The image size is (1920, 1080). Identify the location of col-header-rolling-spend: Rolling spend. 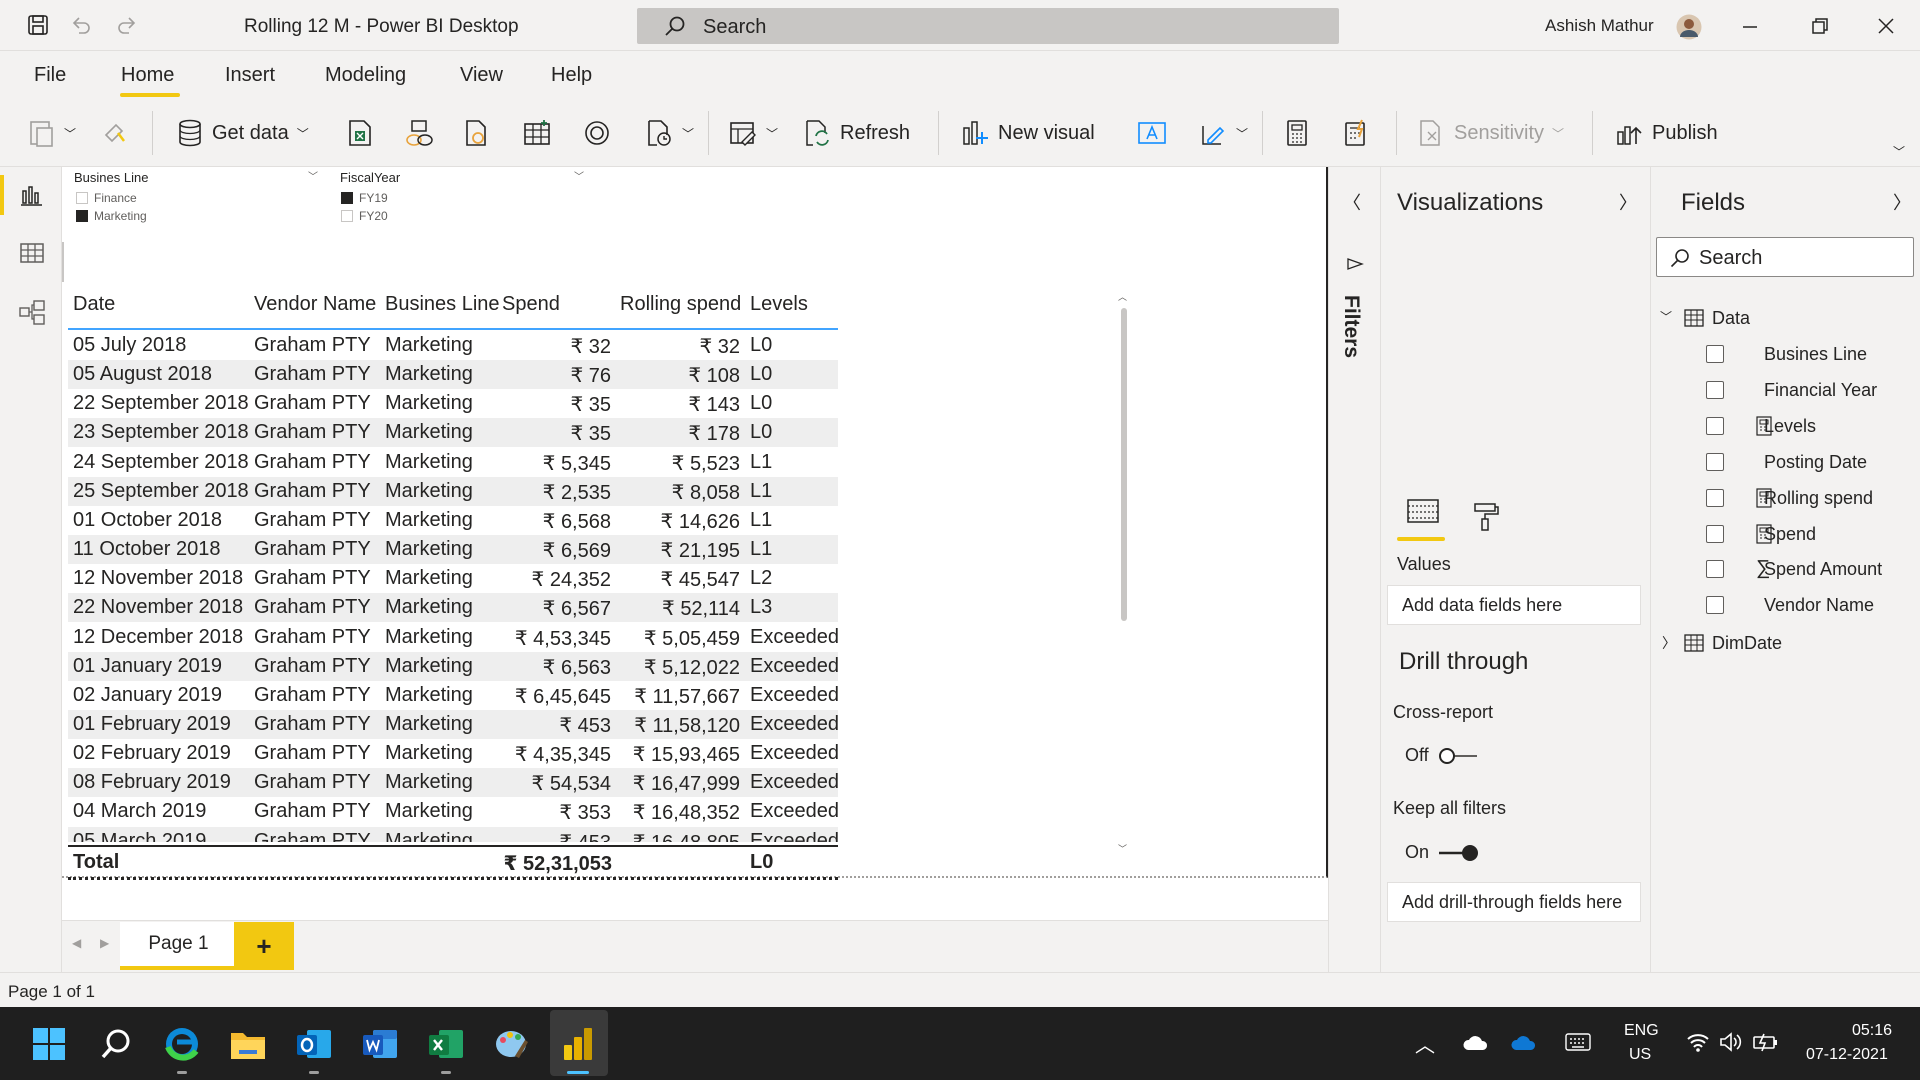
(680, 304).